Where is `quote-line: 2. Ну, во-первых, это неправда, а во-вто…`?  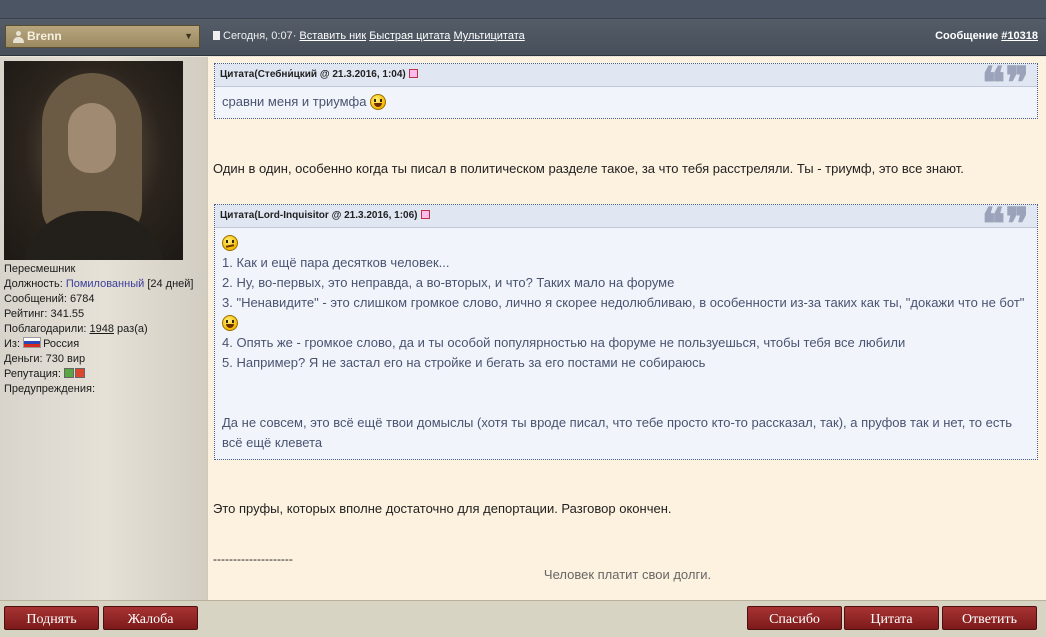 quote-line: 2. Ну, во-первых, это неправда, а во-вто… is located at coordinates (448, 282).